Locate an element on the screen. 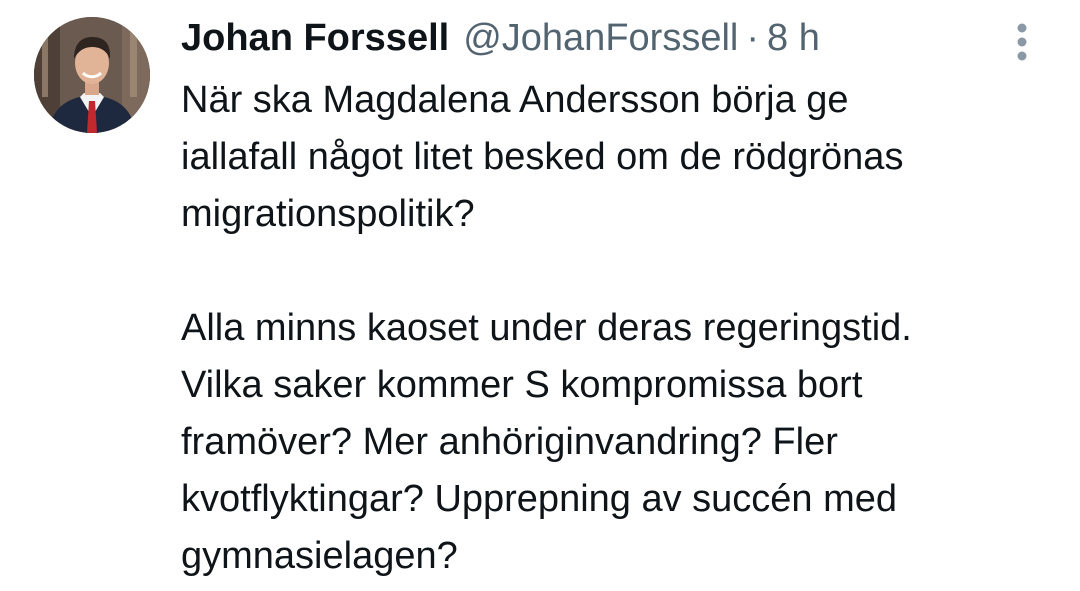 The image size is (1080, 591). profile-photo-icon is located at coordinates (92, 75).